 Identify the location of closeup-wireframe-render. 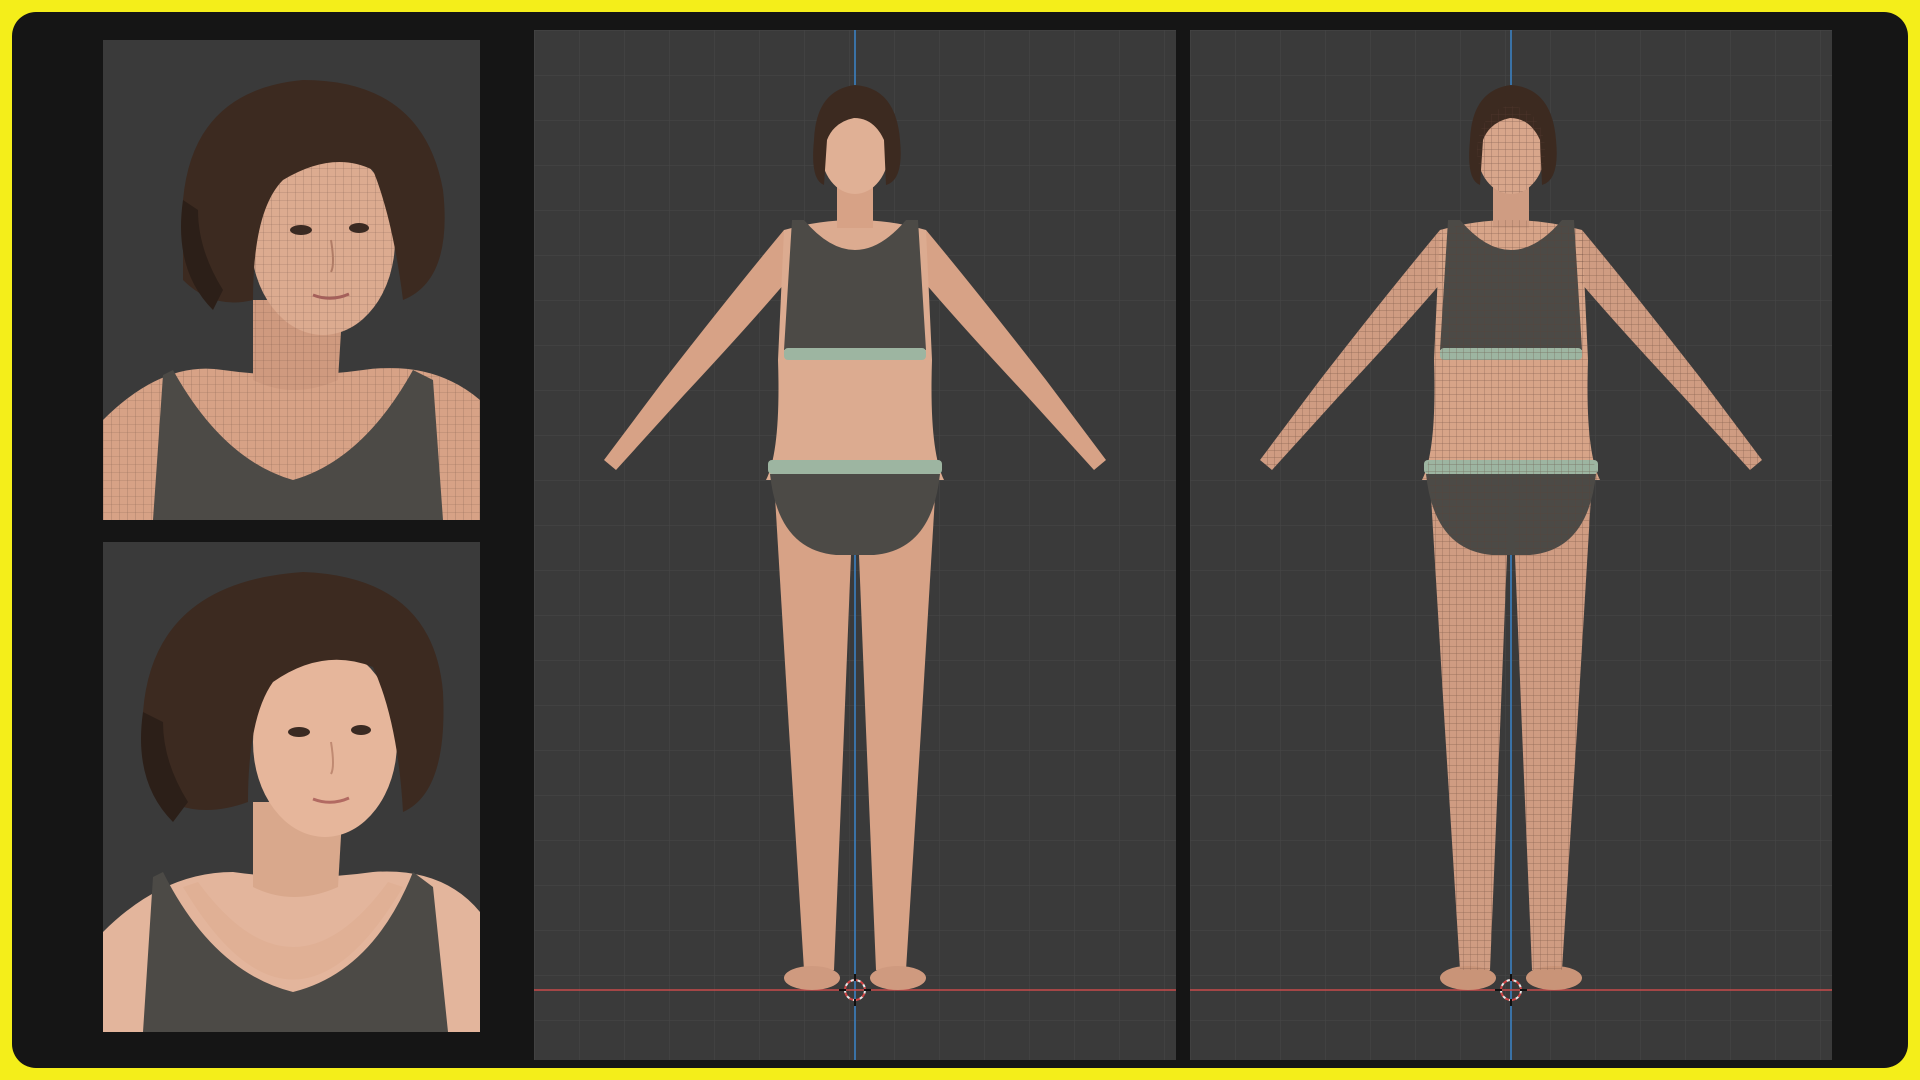
(291, 280).